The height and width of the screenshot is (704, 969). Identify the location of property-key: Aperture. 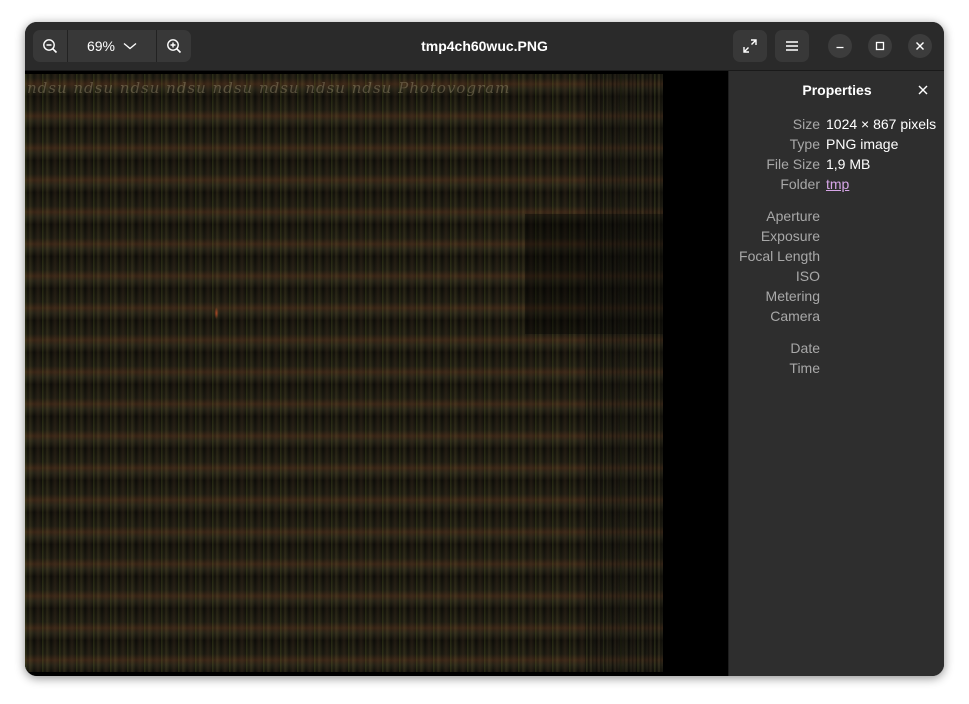
(793, 216).